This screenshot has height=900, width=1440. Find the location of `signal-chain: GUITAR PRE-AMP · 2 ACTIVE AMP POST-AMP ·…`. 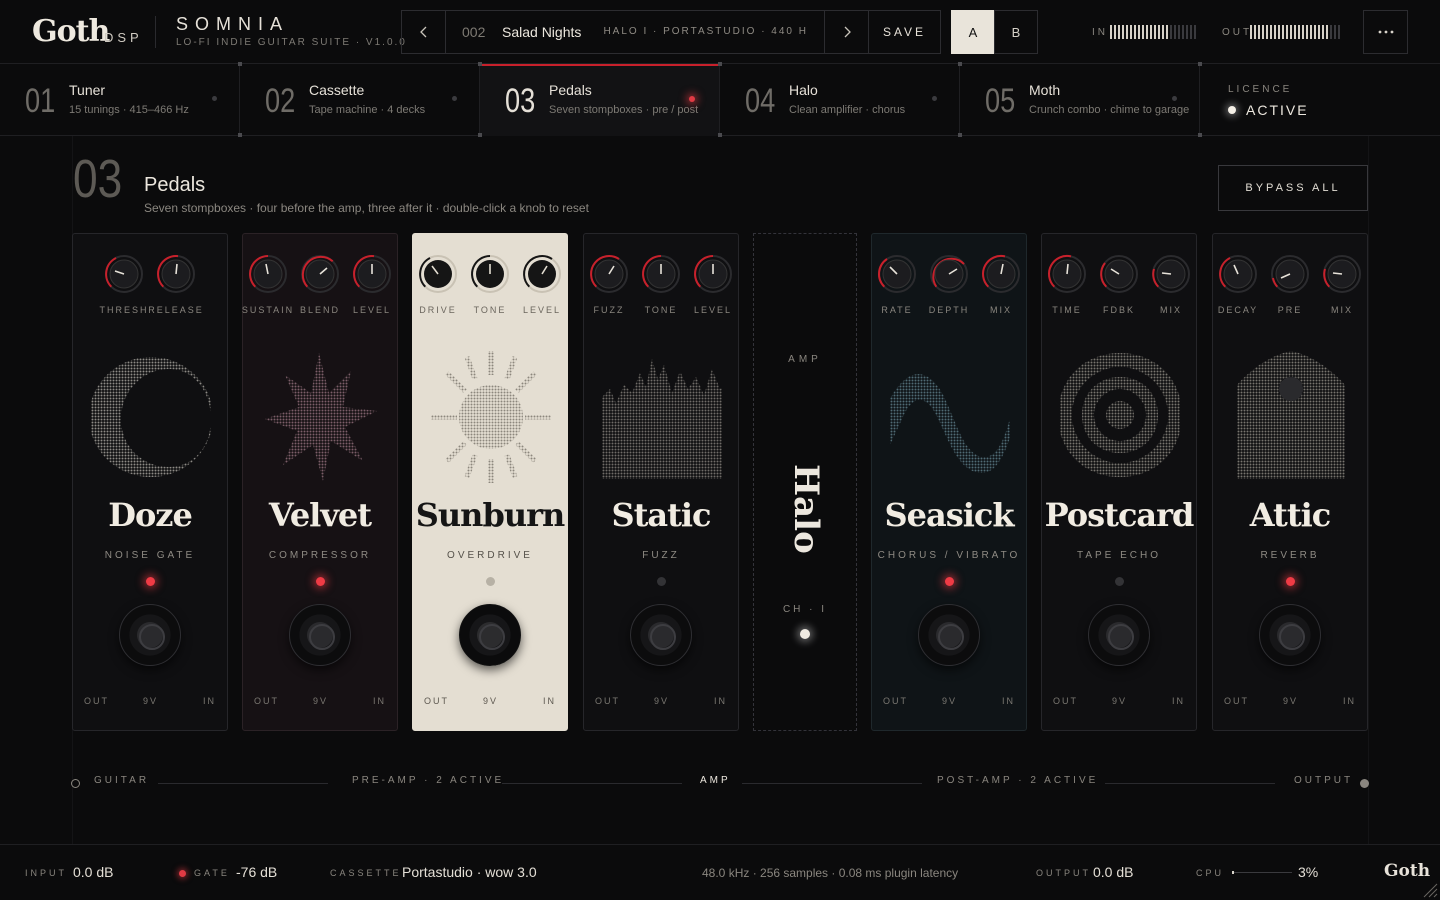

signal-chain: GUITAR PRE-AMP · 2 ACTIVE AMP POST-AMP ·… is located at coordinates (720, 784).